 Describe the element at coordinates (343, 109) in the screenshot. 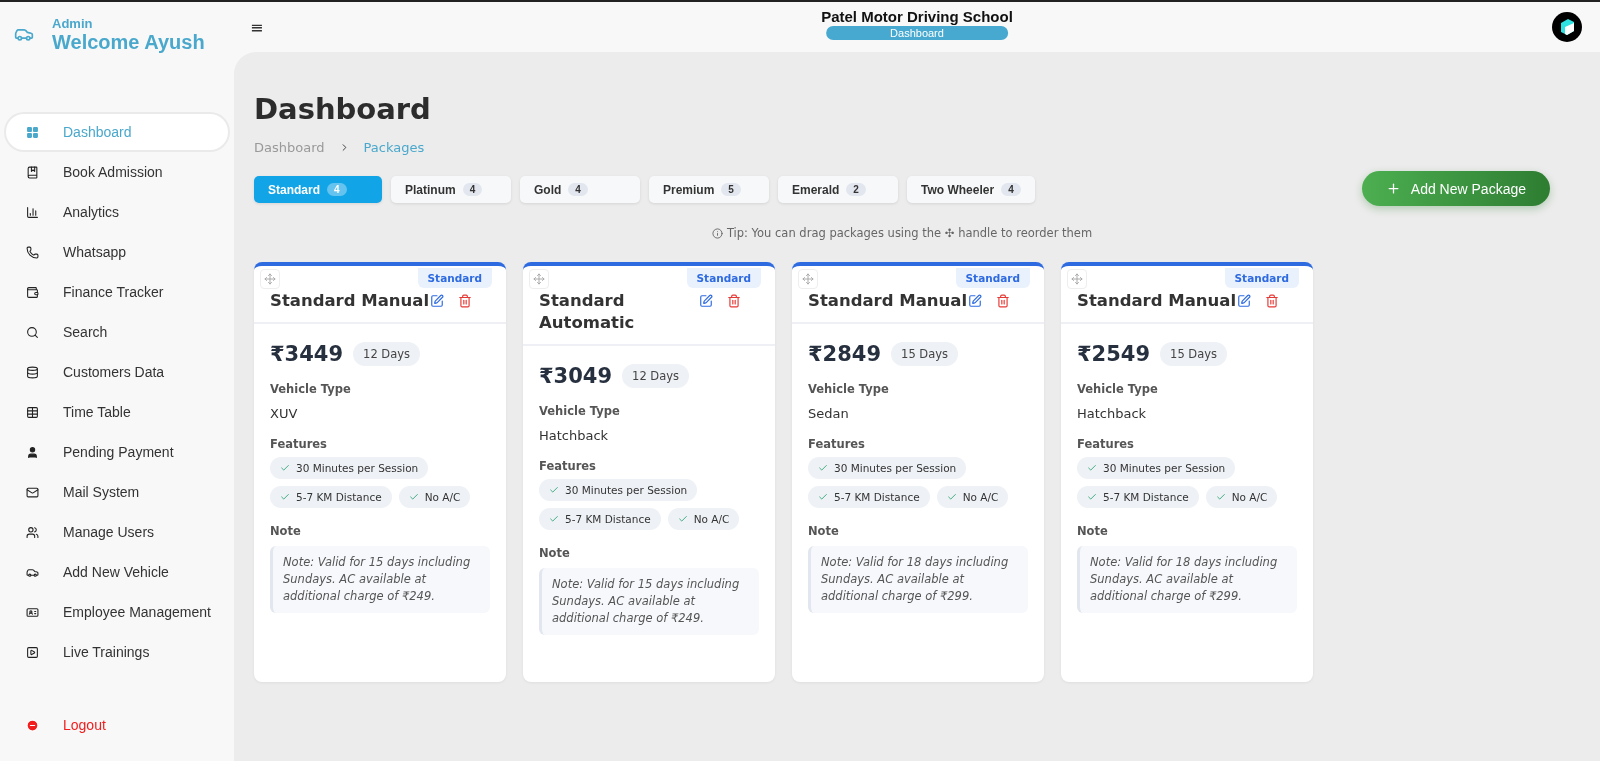

I see `page-title: Dashboard` at that location.